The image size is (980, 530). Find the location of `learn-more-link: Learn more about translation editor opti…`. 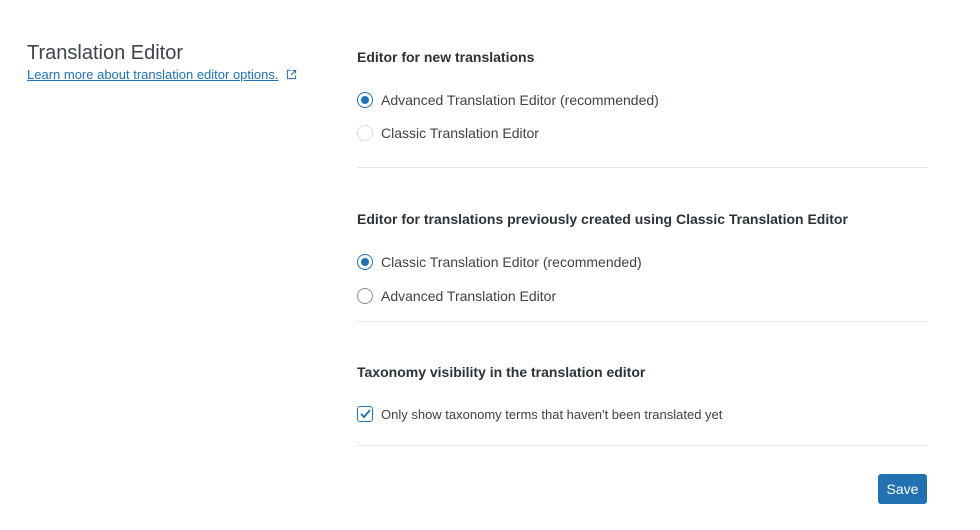

learn-more-link: Learn more about translation editor opti… is located at coordinates (162, 74).